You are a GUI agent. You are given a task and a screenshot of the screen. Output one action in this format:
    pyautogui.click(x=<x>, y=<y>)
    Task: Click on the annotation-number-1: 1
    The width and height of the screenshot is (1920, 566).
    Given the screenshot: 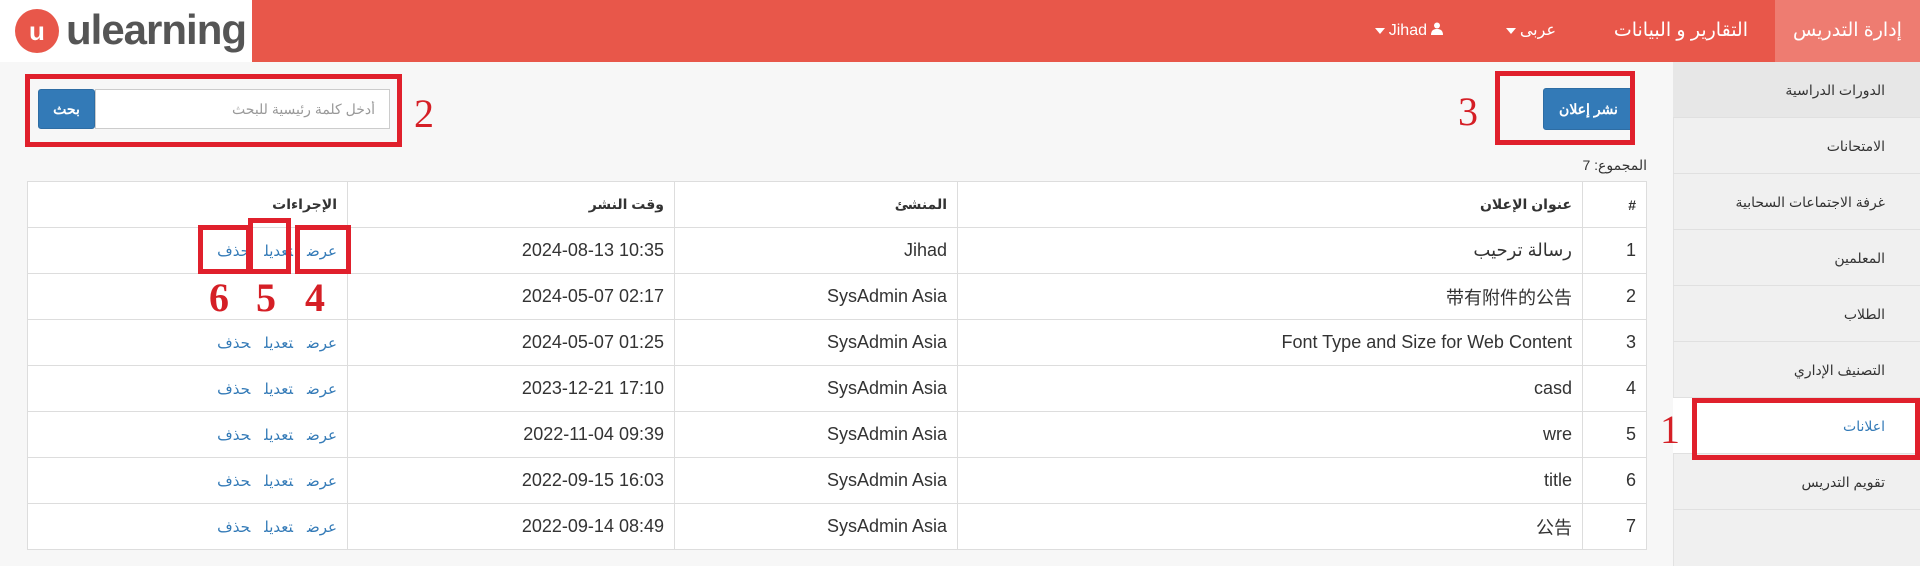 What is the action you would take?
    pyautogui.click(x=1670, y=429)
    